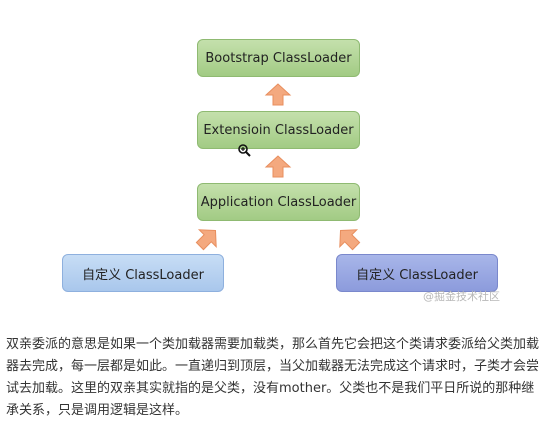  I want to click on arrow-custom2-to-application, so click(350, 240).